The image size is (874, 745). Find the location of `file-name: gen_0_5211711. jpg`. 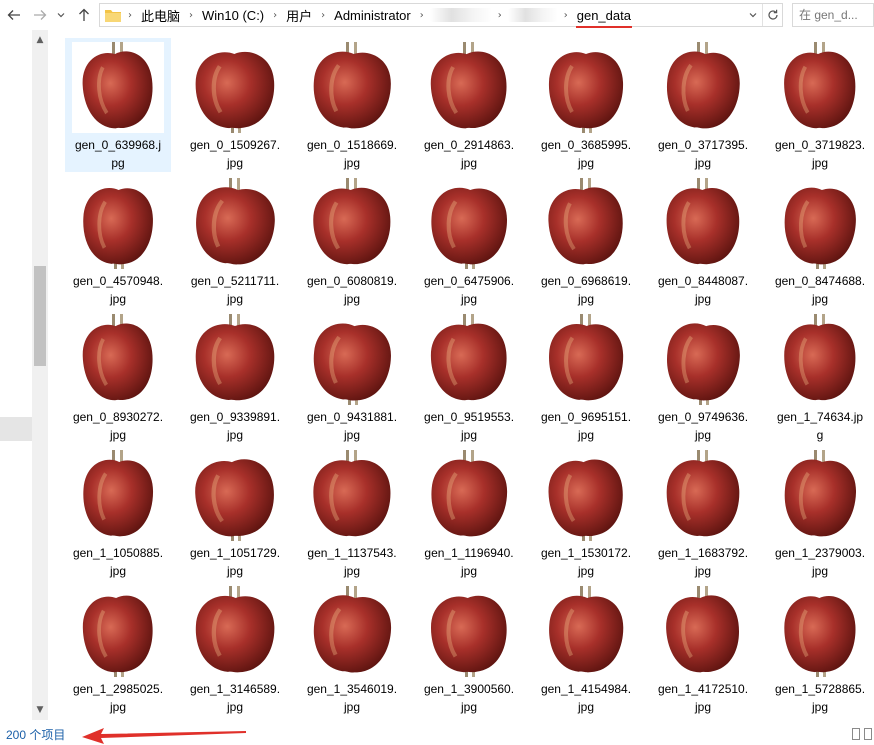

file-name: gen_0_5211711. jpg is located at coordinates (235, 290).